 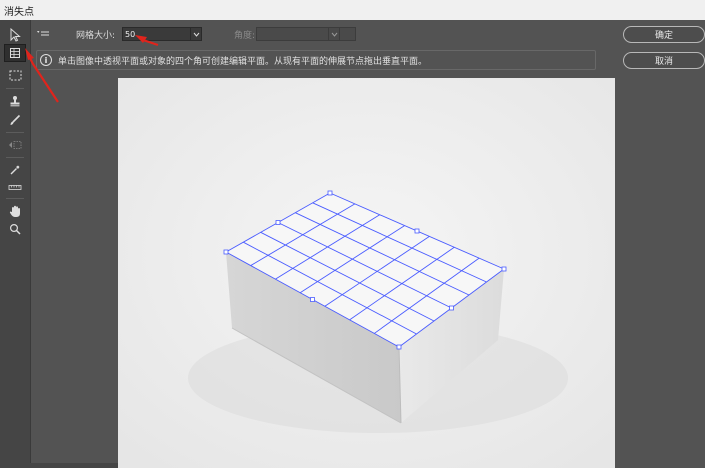 I want to click on create-plane-tool, so click(x=15, y=53).